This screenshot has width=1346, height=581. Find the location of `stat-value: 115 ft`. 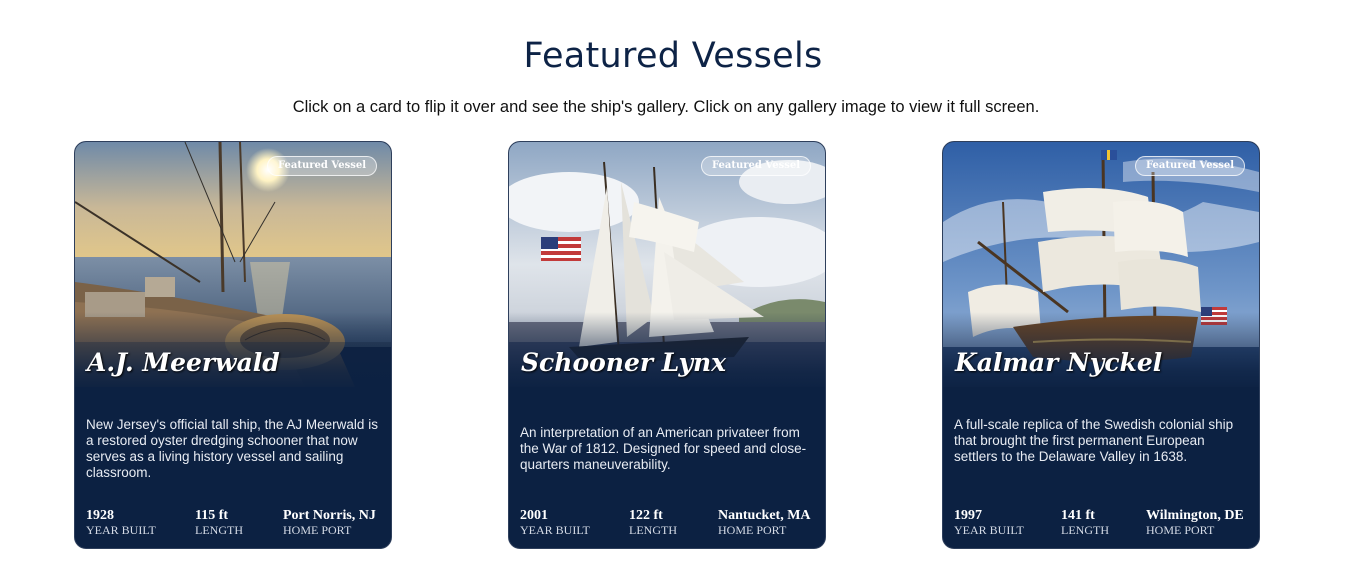

stat-value: 115 ft is located at coordinates (212, 515).